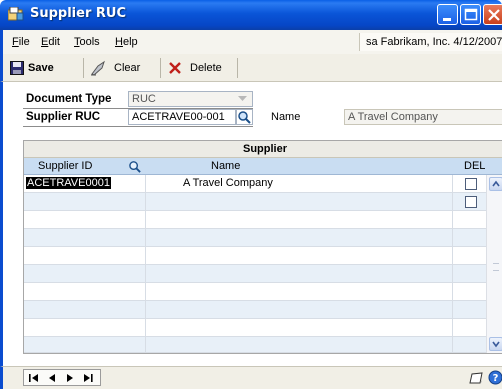 Image resolution: width=502 pixels, height=389 pixels. I want to click on column-name: Name, so click(225, 166).